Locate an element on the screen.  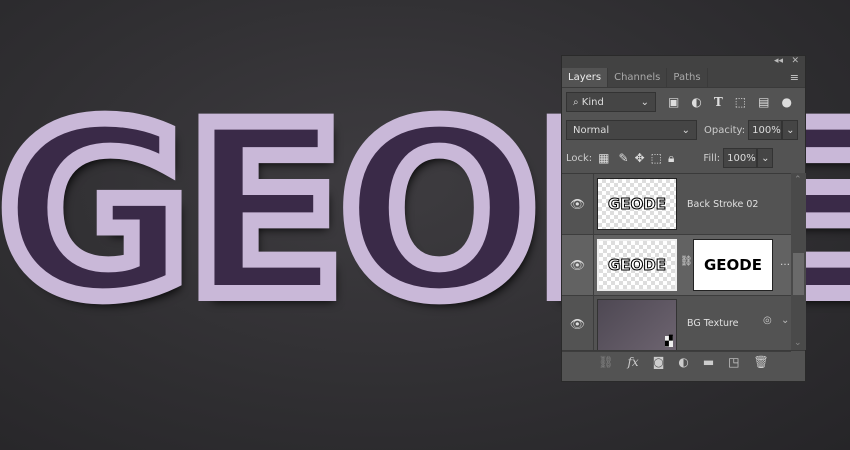
lock-transparent-icon: ▦ is located at coordinates (603, 158).